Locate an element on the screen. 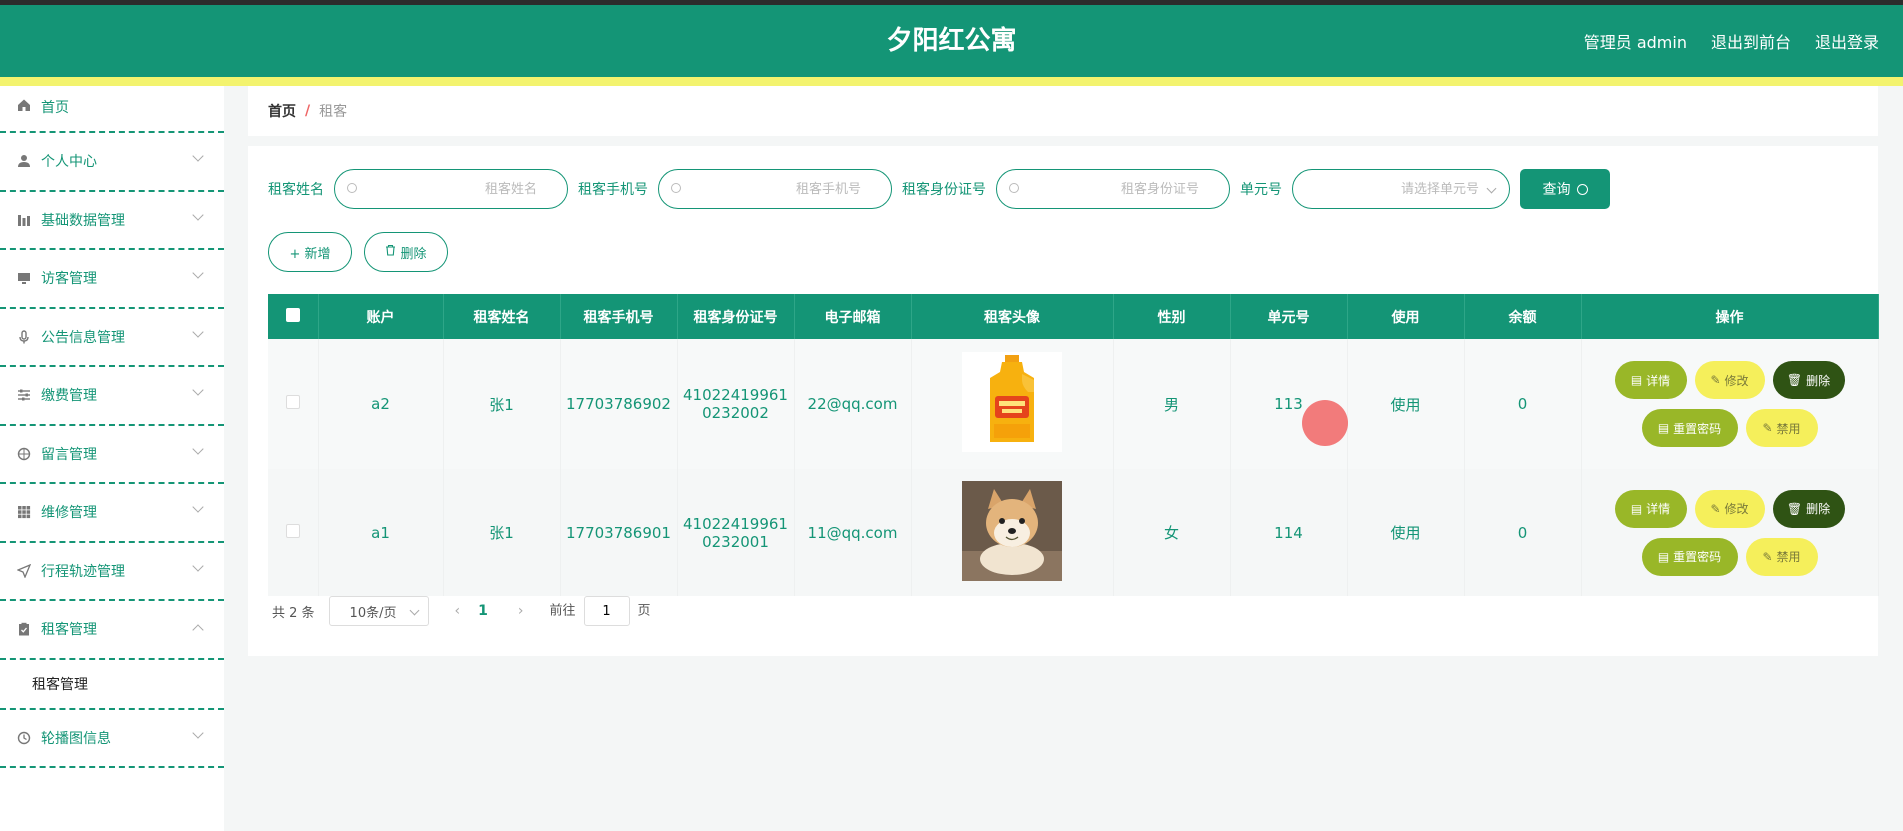  bar-chart-icon is located at coordinates (24, 220).